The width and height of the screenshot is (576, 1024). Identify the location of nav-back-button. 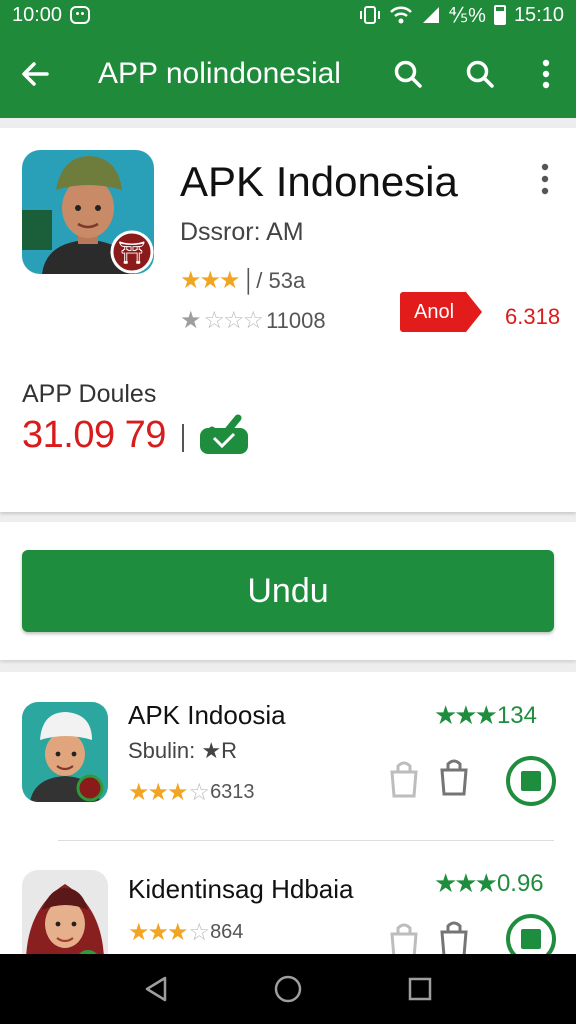
(156, 989).